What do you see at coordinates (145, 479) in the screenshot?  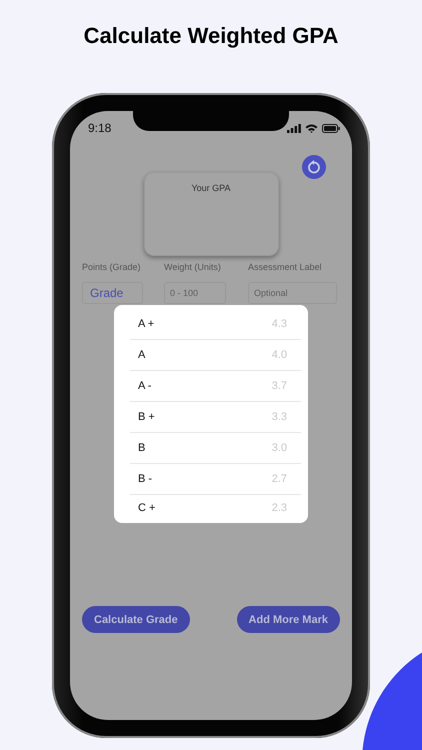 I see `grade-option: B -` at bounding box center [145, 479].